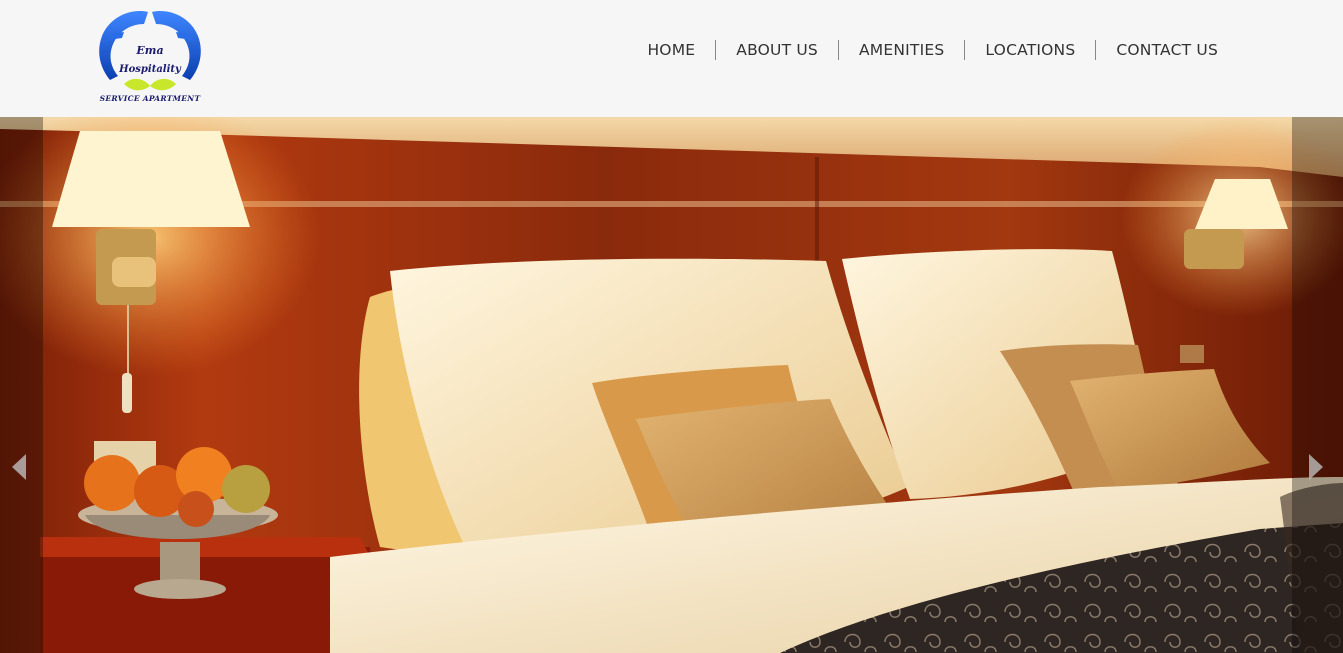 Image resolution: width=1343 pixels, height=653 pixels. Describe the element at coordinates (150, 98) in the screenshot. I see `brand-tagline: SERVICE APARTMENT` at that location.